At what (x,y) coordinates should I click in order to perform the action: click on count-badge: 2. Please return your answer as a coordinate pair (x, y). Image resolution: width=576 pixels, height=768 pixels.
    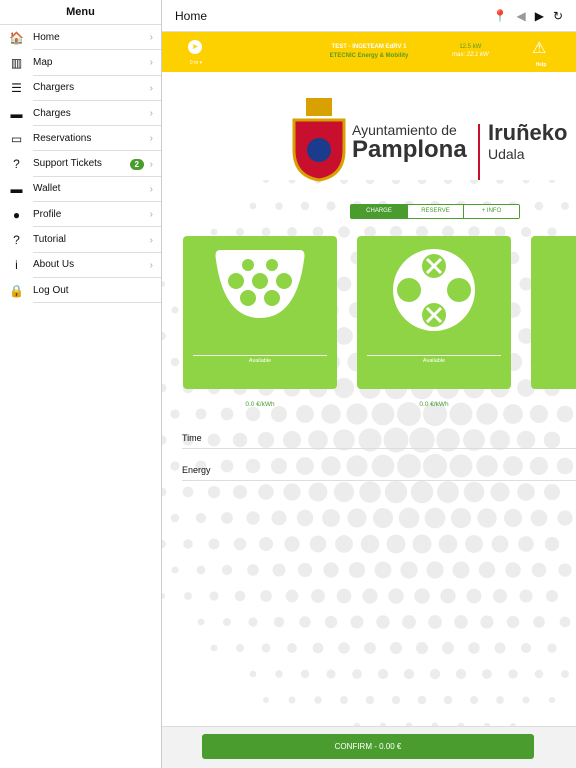
    Looking at the image, I should click on (136, 164).